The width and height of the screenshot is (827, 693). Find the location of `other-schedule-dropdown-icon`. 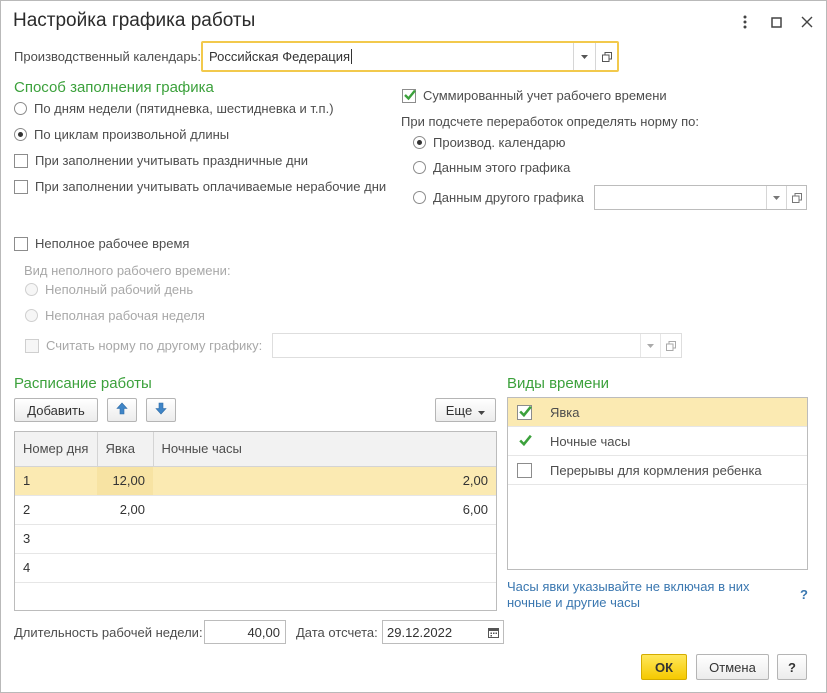

other-schedule-dropdown-icon is located at coordinates (776, 197).